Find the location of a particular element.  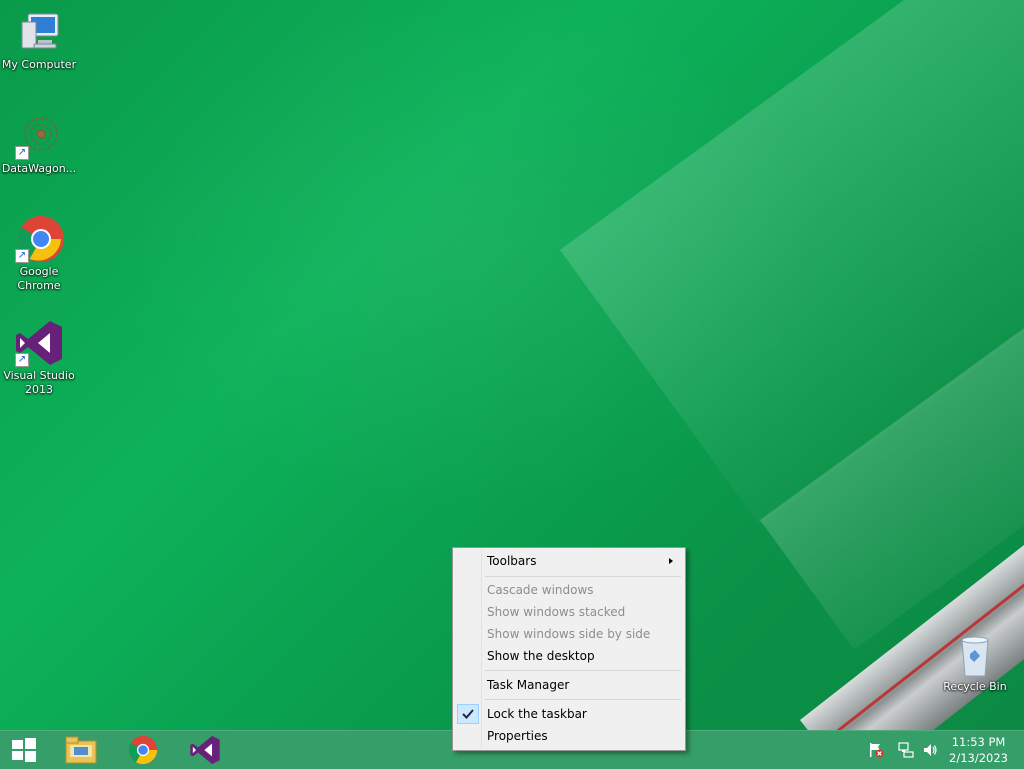

taskbar-visual-studio is located at coordinates (205, 750).